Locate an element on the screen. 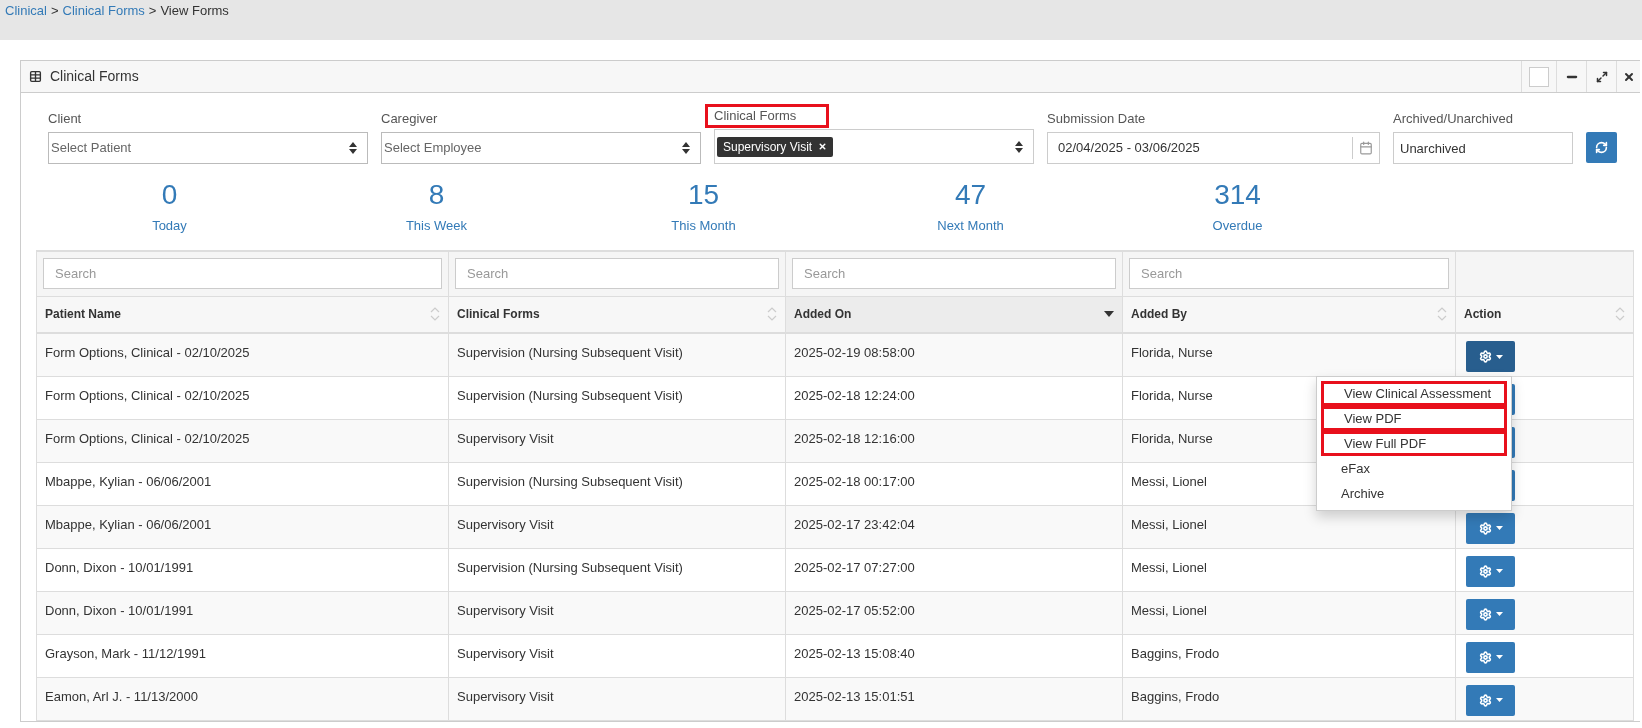 This screenshot has width=1642, height=728. breadcrumb-current: View Forms is located at coordinates (194, 11).